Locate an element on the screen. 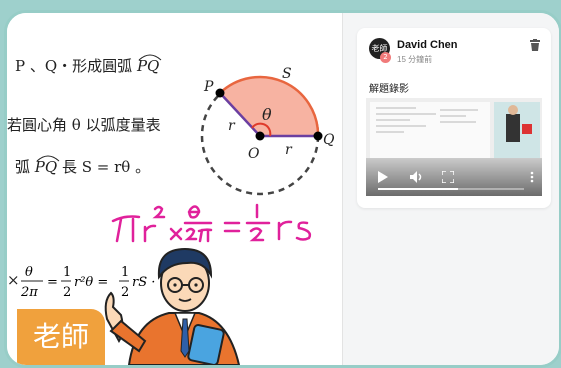 The height and width of the screenshot is (368, 561). teacher-label: 老師 is located at coordinates (61, 337).